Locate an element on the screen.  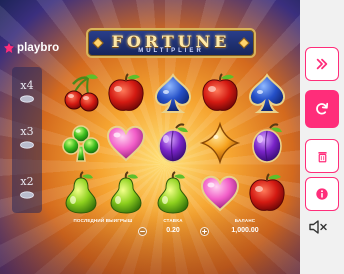
brand-name: playbro is located at coordinates (38, 48).